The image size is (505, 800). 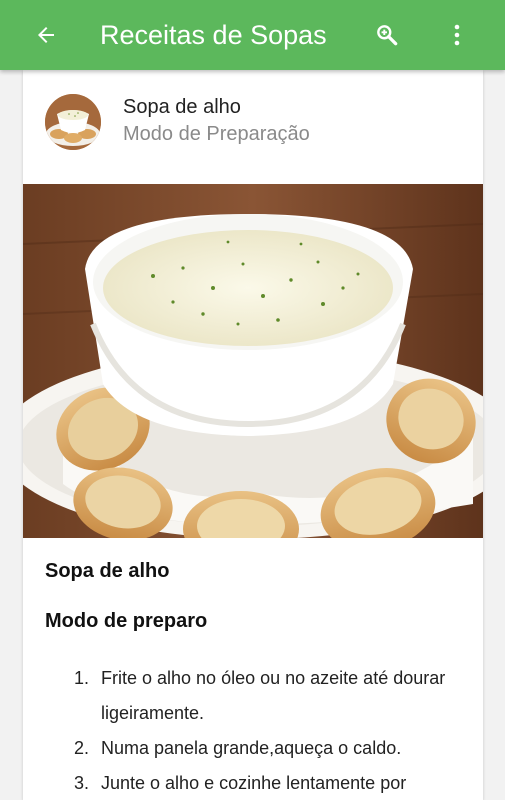 I want to click on step-number: 3., so click(x=81, y=783).